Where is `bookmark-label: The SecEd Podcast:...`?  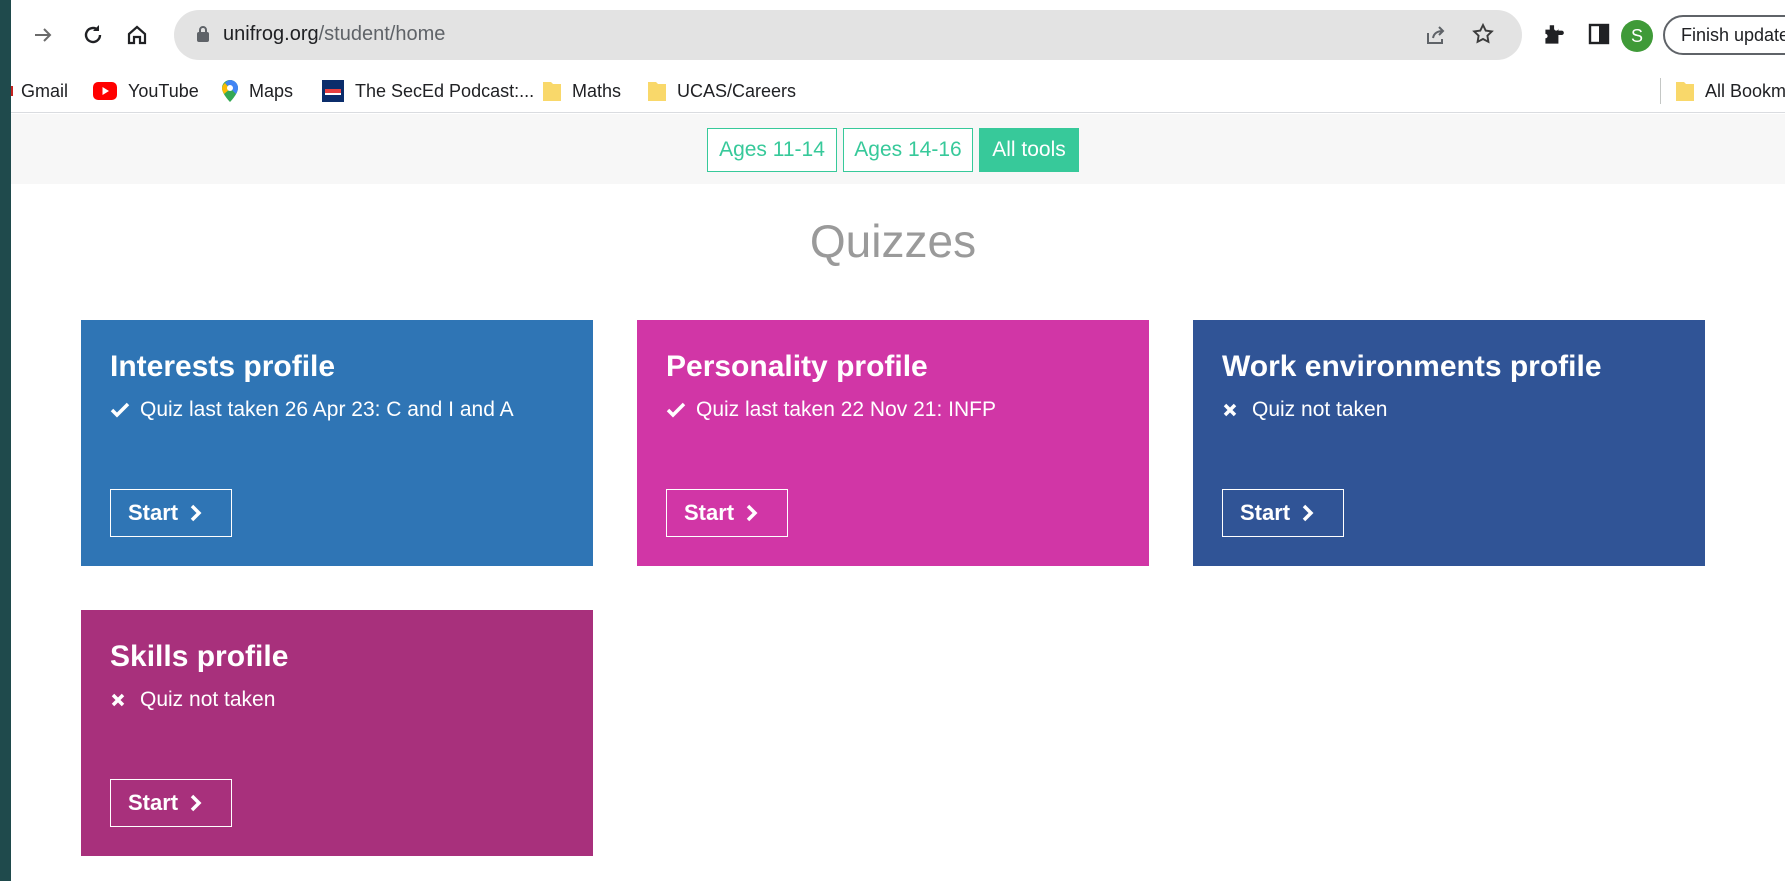 bookmark-label: The SecEd Podcast:... is located at coordinates (445, 90).